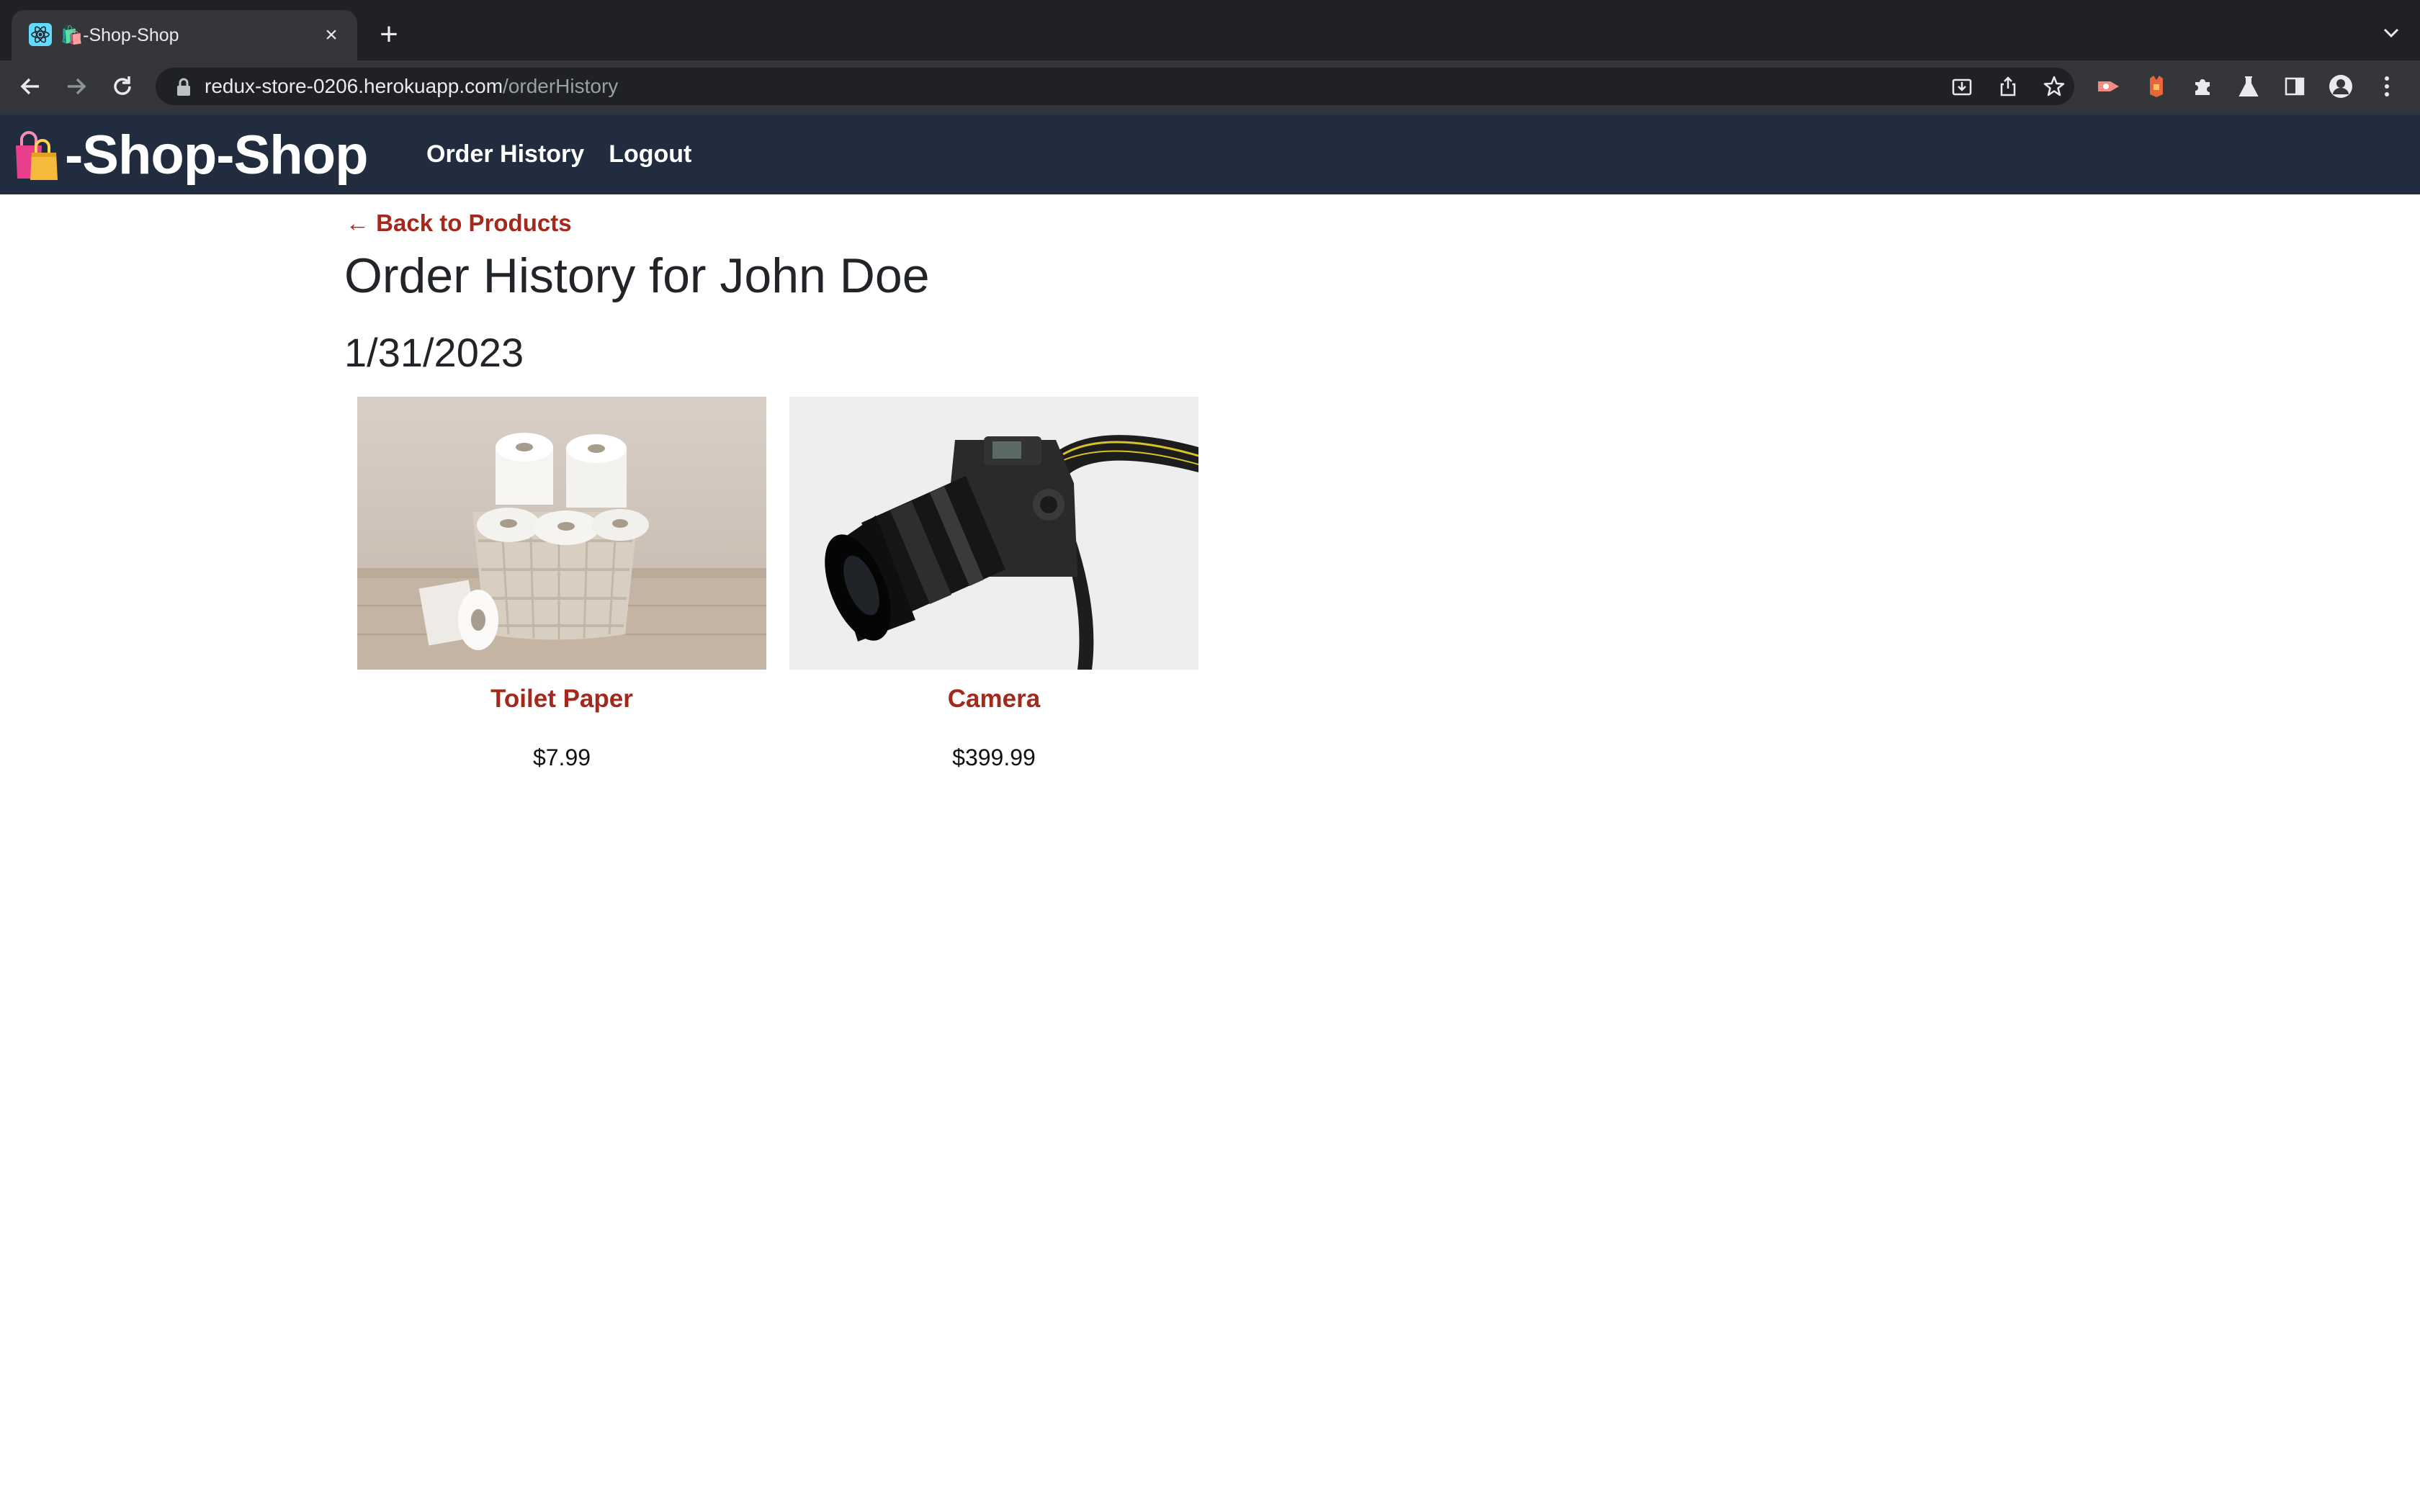  I want to click on brand-name: -Shop-Shop, so click(217, 155).